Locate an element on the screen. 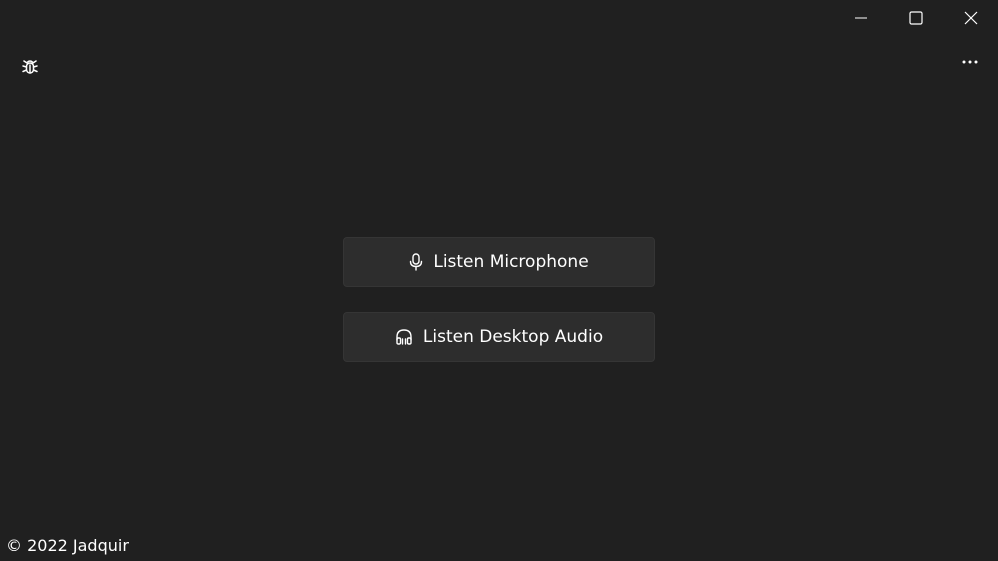 This screenshot has width=998, height=561. maximize-button is located at coordinates (915, 18).